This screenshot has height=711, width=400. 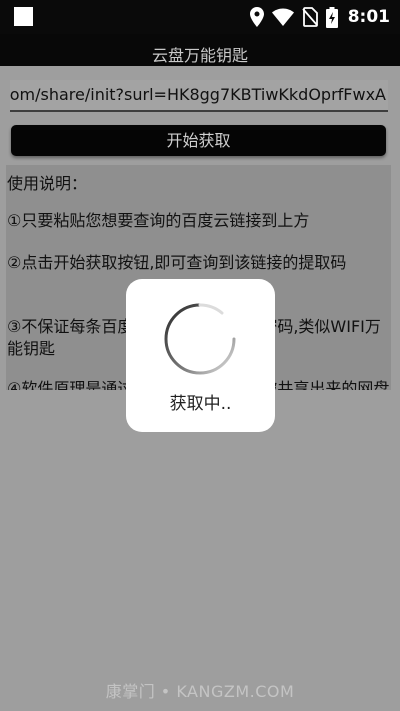 I want to click on no-sim-icon, so click(x=310, y=17).